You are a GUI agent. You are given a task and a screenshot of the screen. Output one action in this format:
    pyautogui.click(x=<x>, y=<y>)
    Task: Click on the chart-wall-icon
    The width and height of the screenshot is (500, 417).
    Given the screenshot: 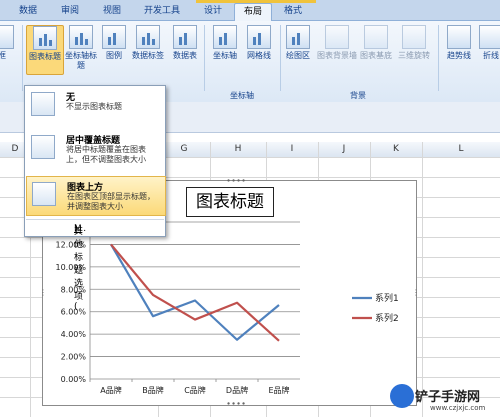 What is the action you would take?
    pyautogui.click(x=337, y=37)
    